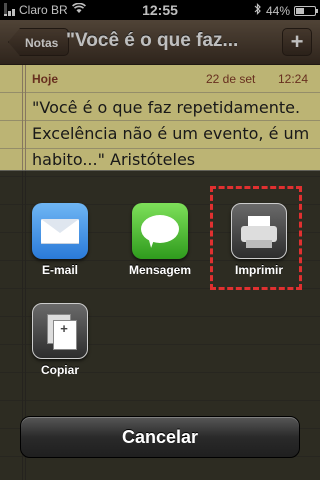  What do you see at coordinates (160, 270) in the screenshot?
I see `share-item-label: Mensagem` at bounding box center [160, 270].